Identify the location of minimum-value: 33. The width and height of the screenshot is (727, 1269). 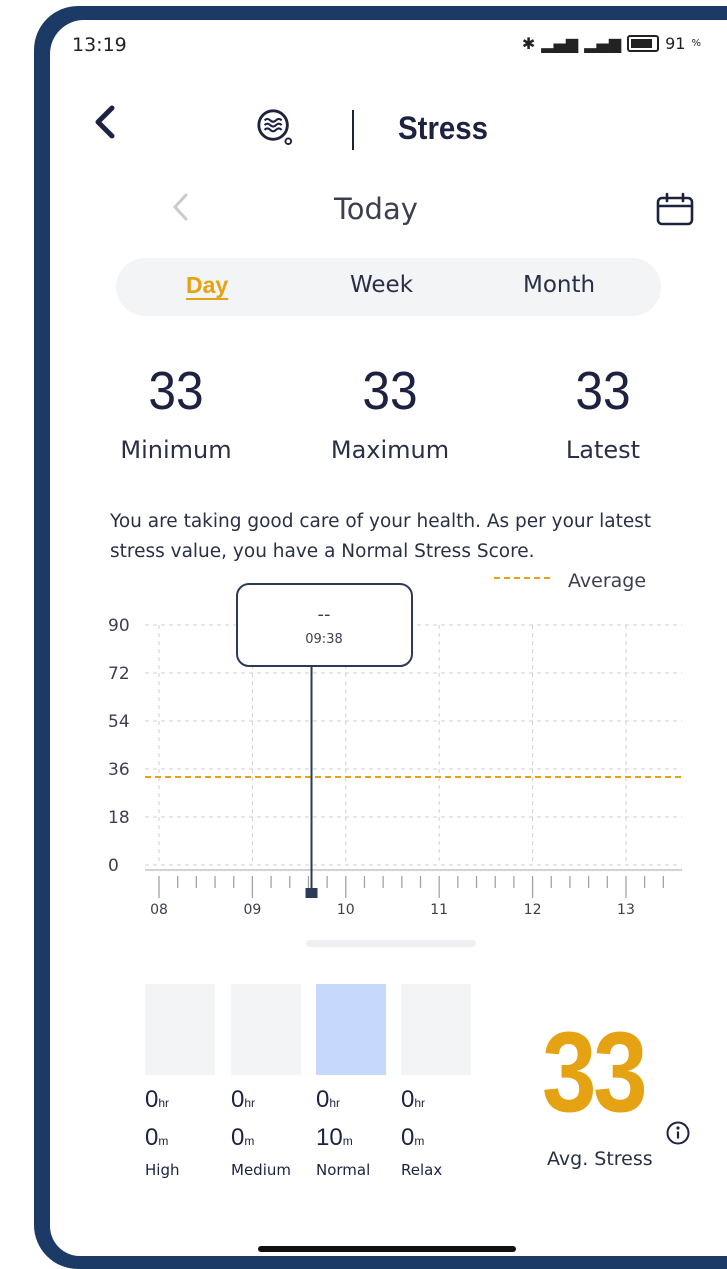
(176, 391).